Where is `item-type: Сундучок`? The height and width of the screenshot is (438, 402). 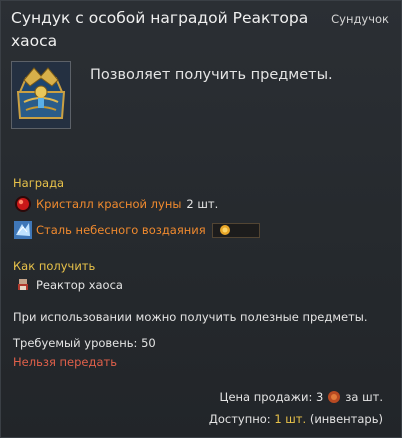
item-type: Сундучок is located at coordinates (360, 19).